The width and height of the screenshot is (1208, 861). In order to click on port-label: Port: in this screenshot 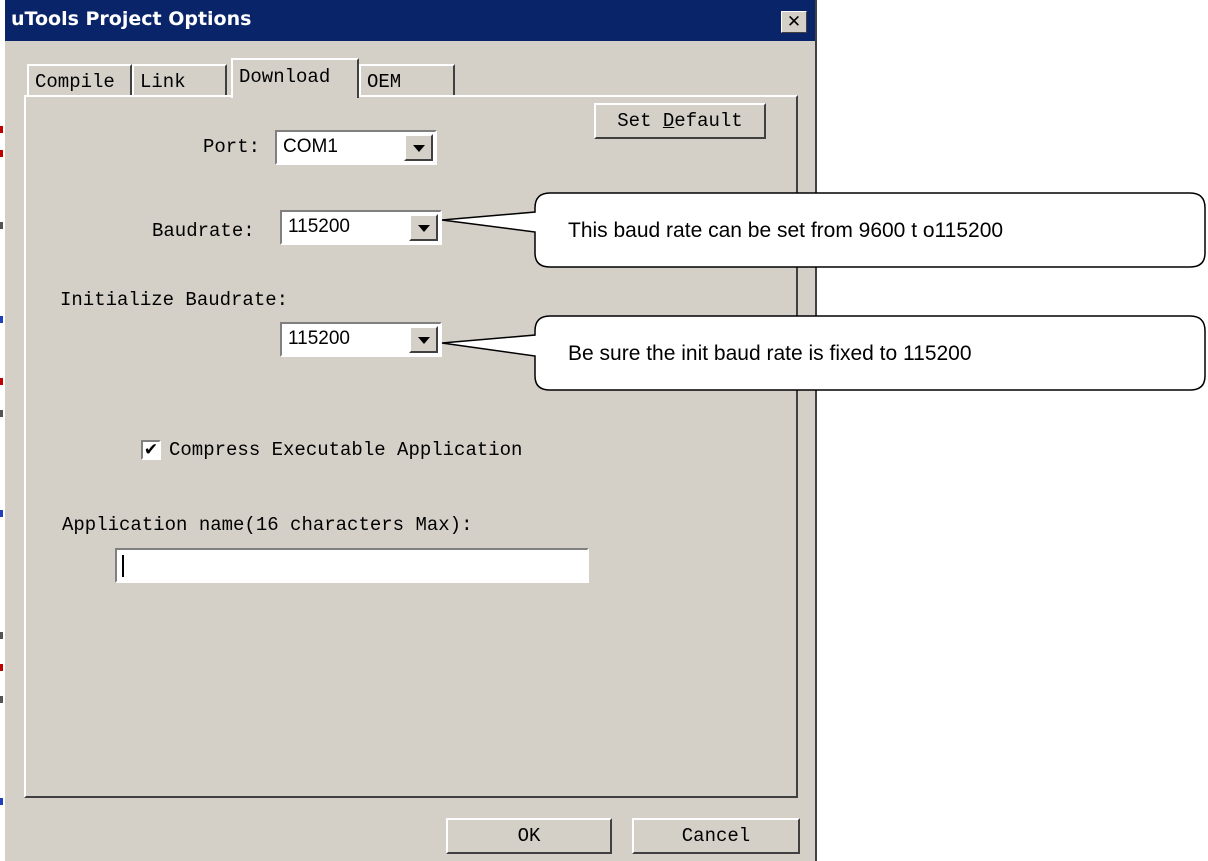, I will do `click(232, 147)`.